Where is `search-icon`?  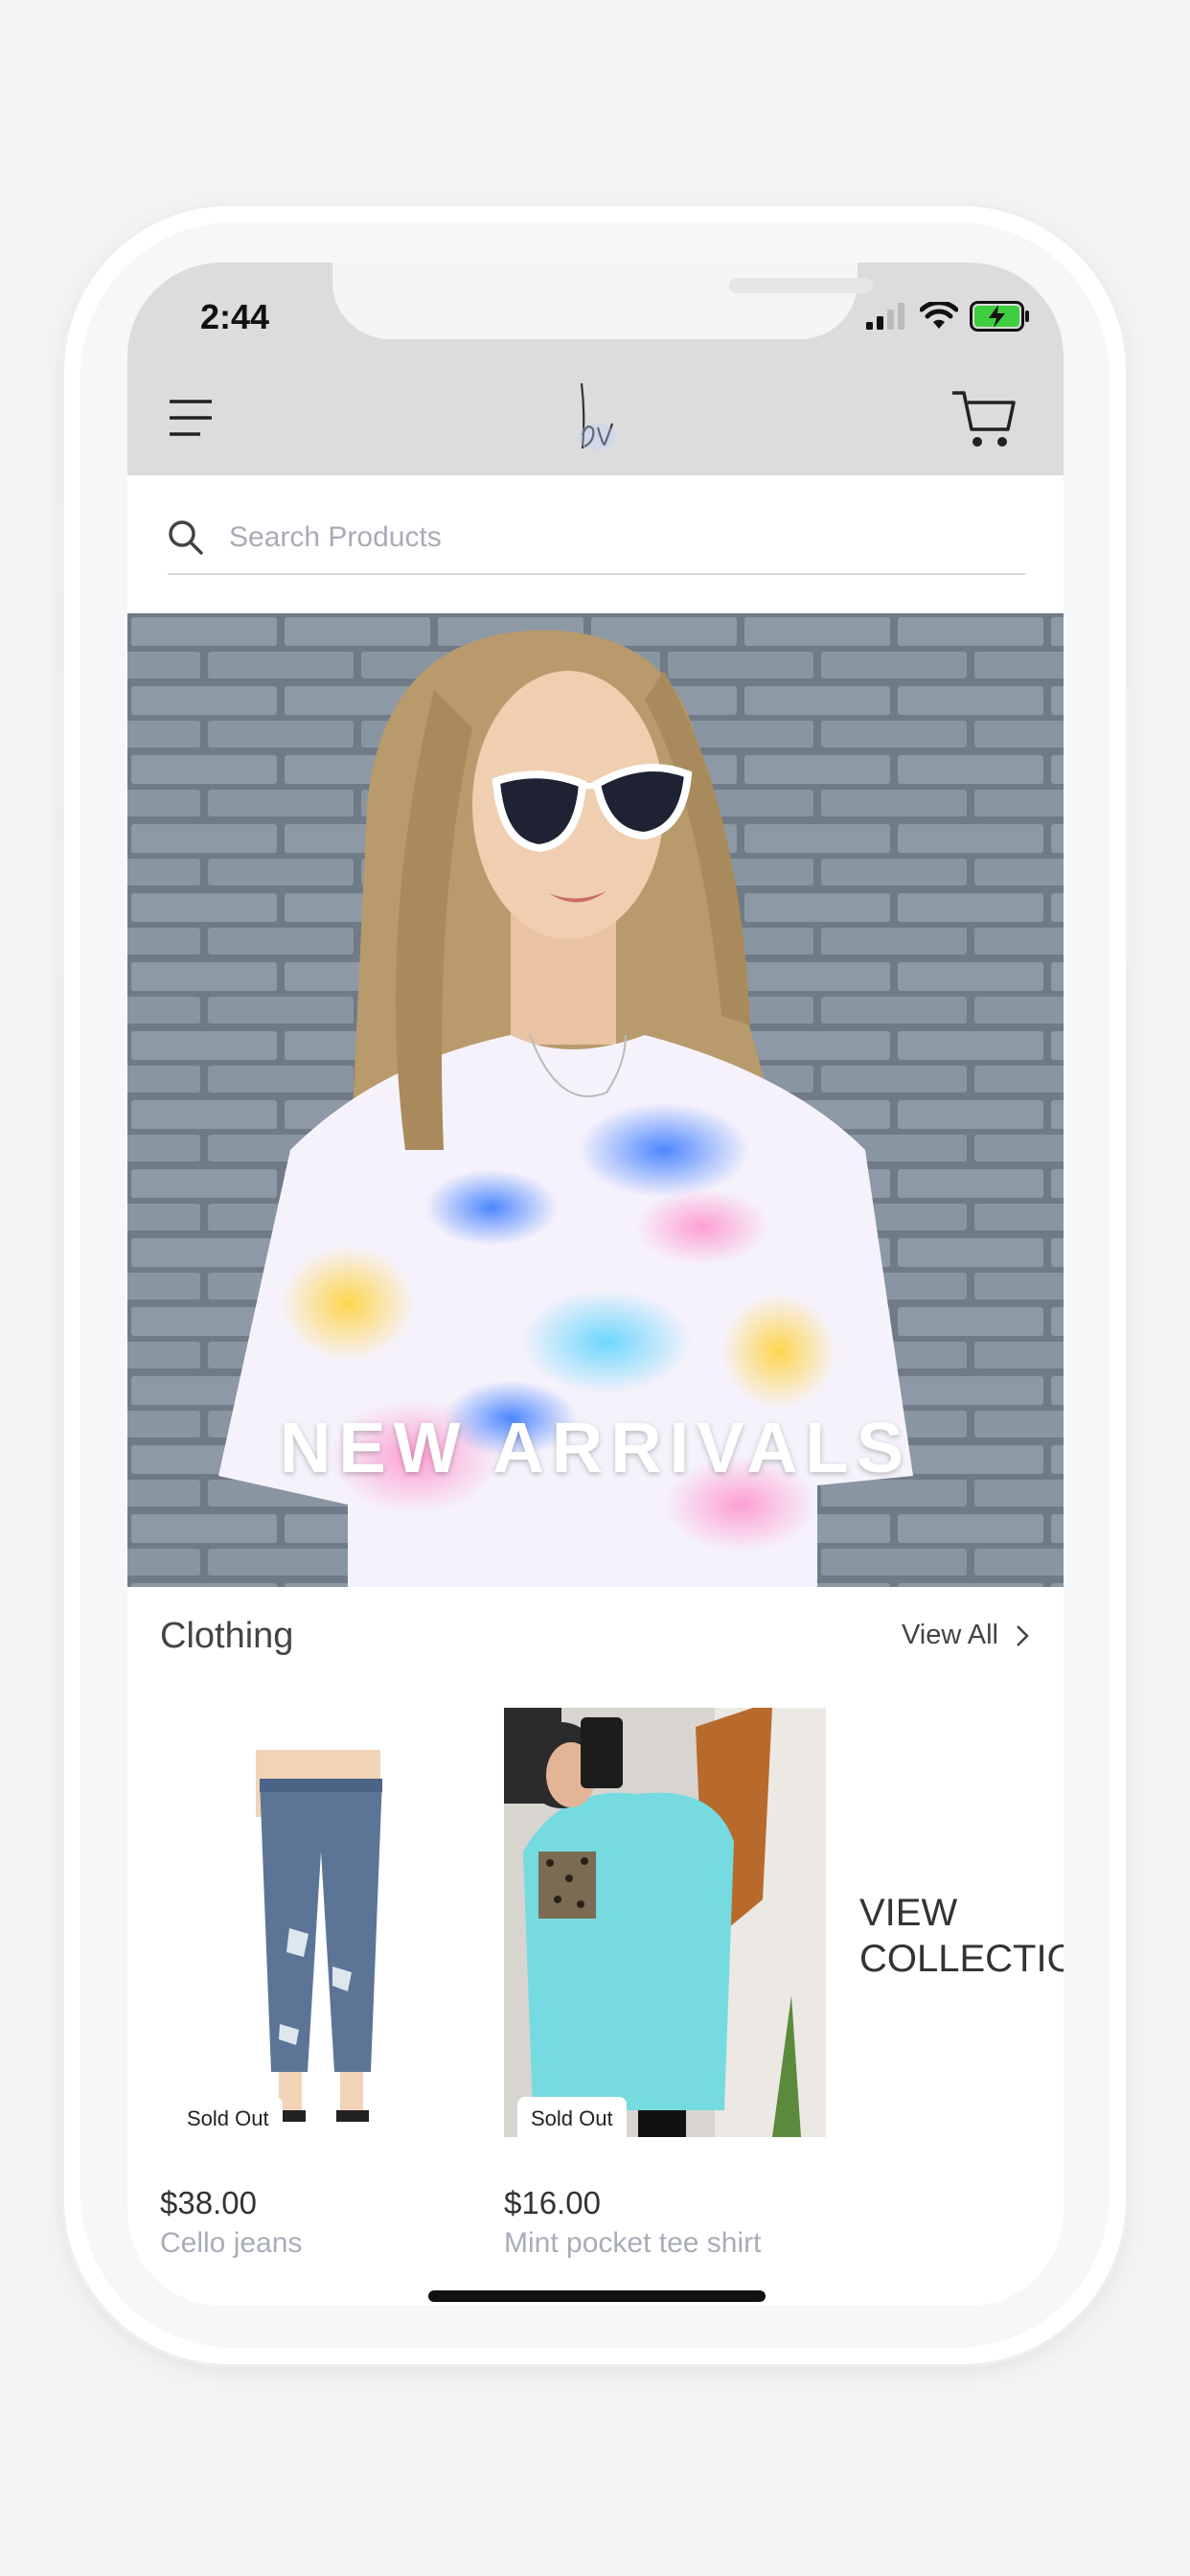
search-icon is located at coordinates (186, 537).